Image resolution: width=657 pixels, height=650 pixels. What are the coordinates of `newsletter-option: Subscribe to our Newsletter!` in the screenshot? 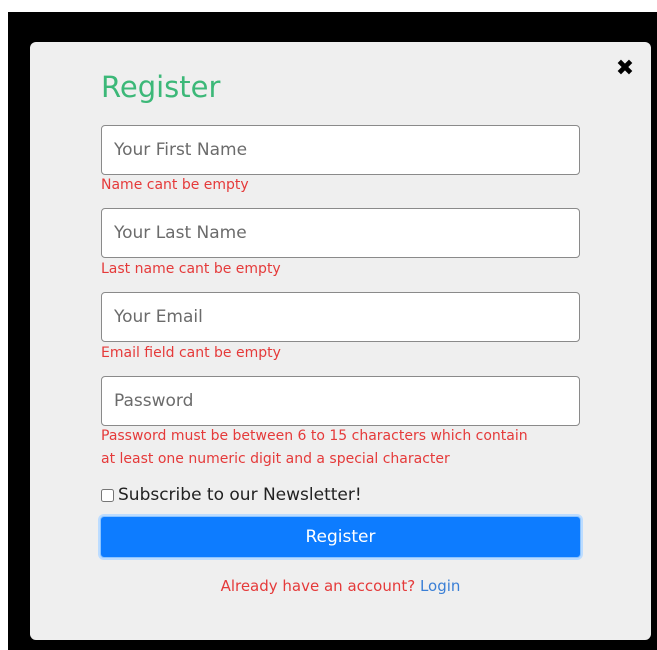 It's located at (231, 495).